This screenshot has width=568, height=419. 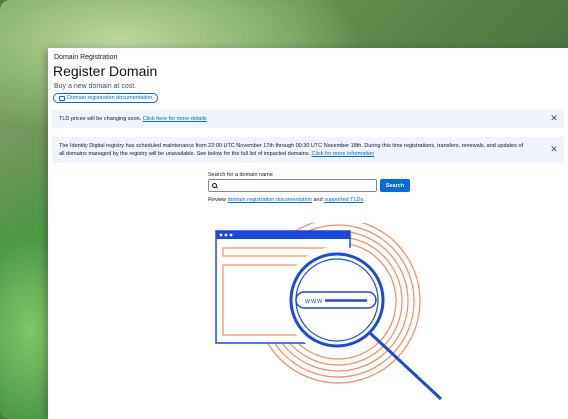 What do you see at coordinates (100, 119) in the screenshot?
I see `alert-text: TLD prices will be changing soon.` at bounding box center [100, 119].